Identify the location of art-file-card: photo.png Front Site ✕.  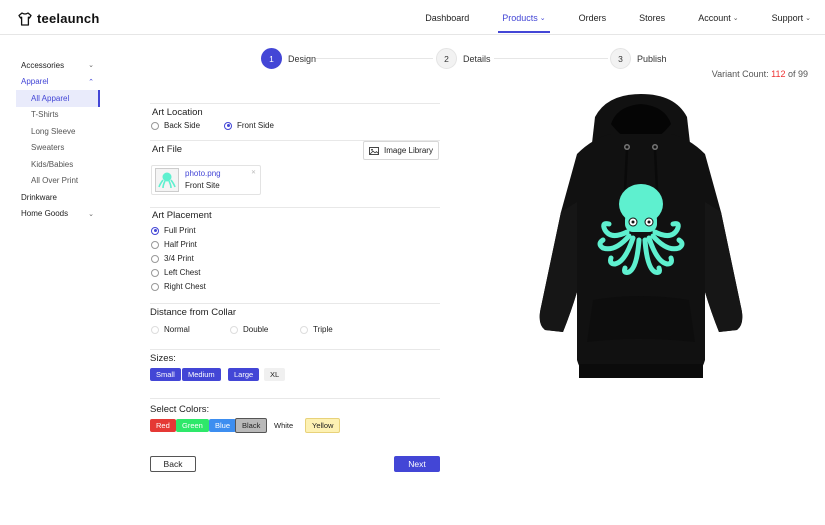
(206, 180).